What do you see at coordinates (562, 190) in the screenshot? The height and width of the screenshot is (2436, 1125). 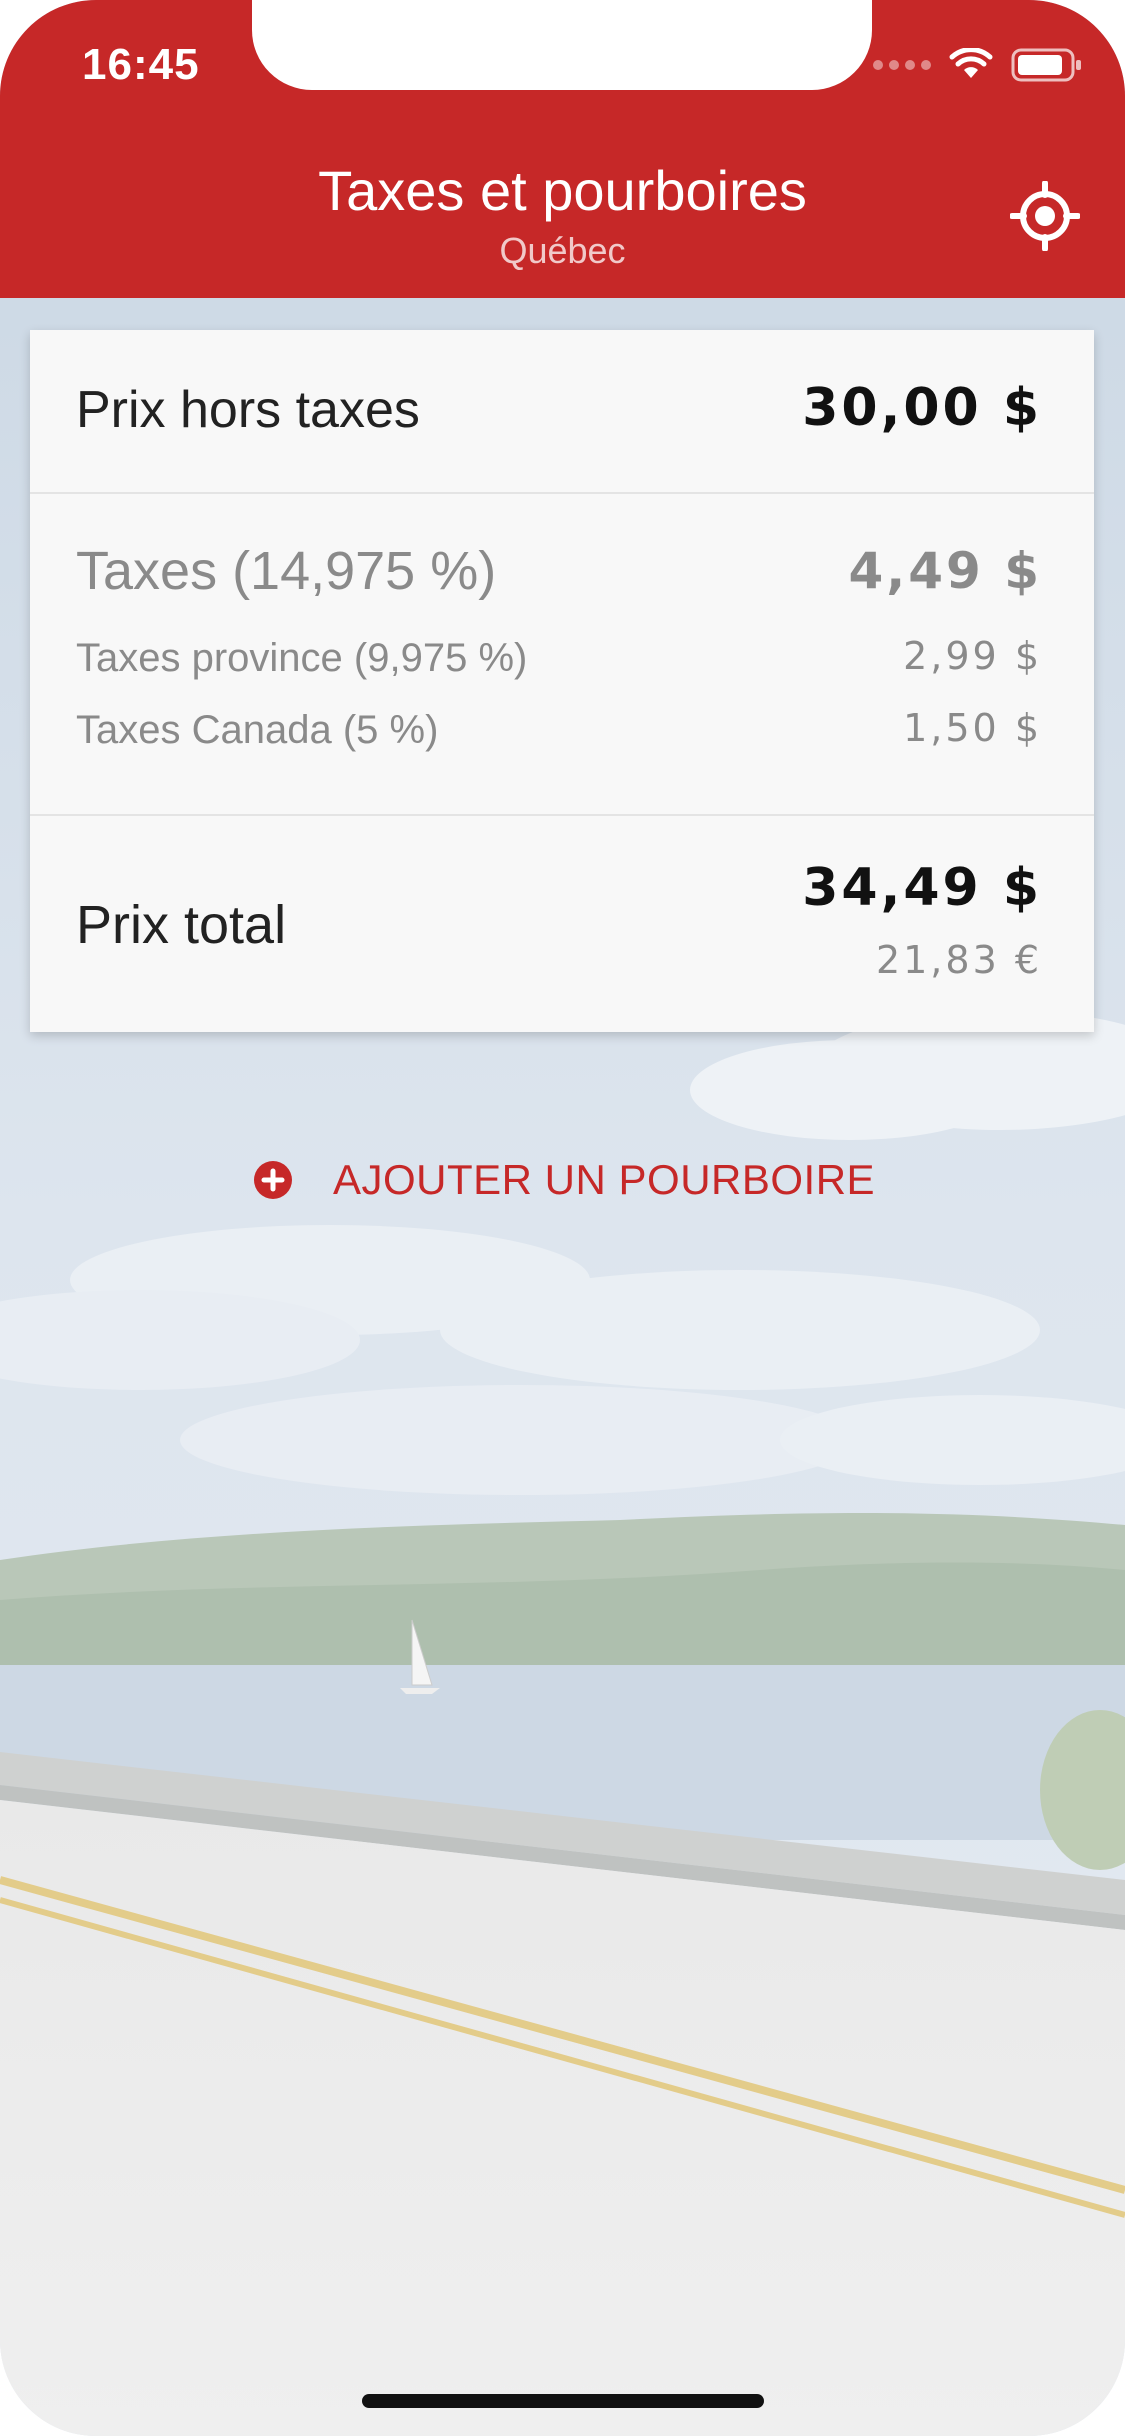 I see `page-title: Taxes et pourboires` at bounding box center [562, 190].